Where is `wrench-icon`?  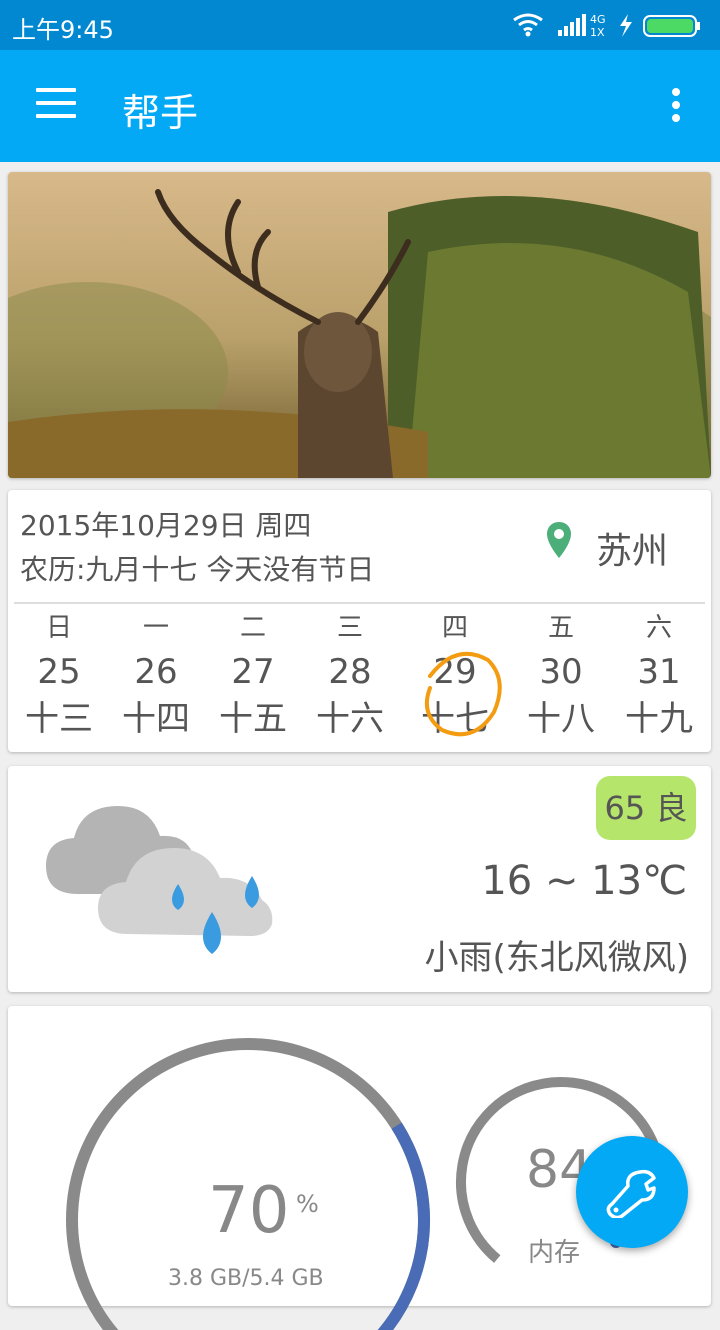
wrench-icon is located at coordinates (631, 1193).